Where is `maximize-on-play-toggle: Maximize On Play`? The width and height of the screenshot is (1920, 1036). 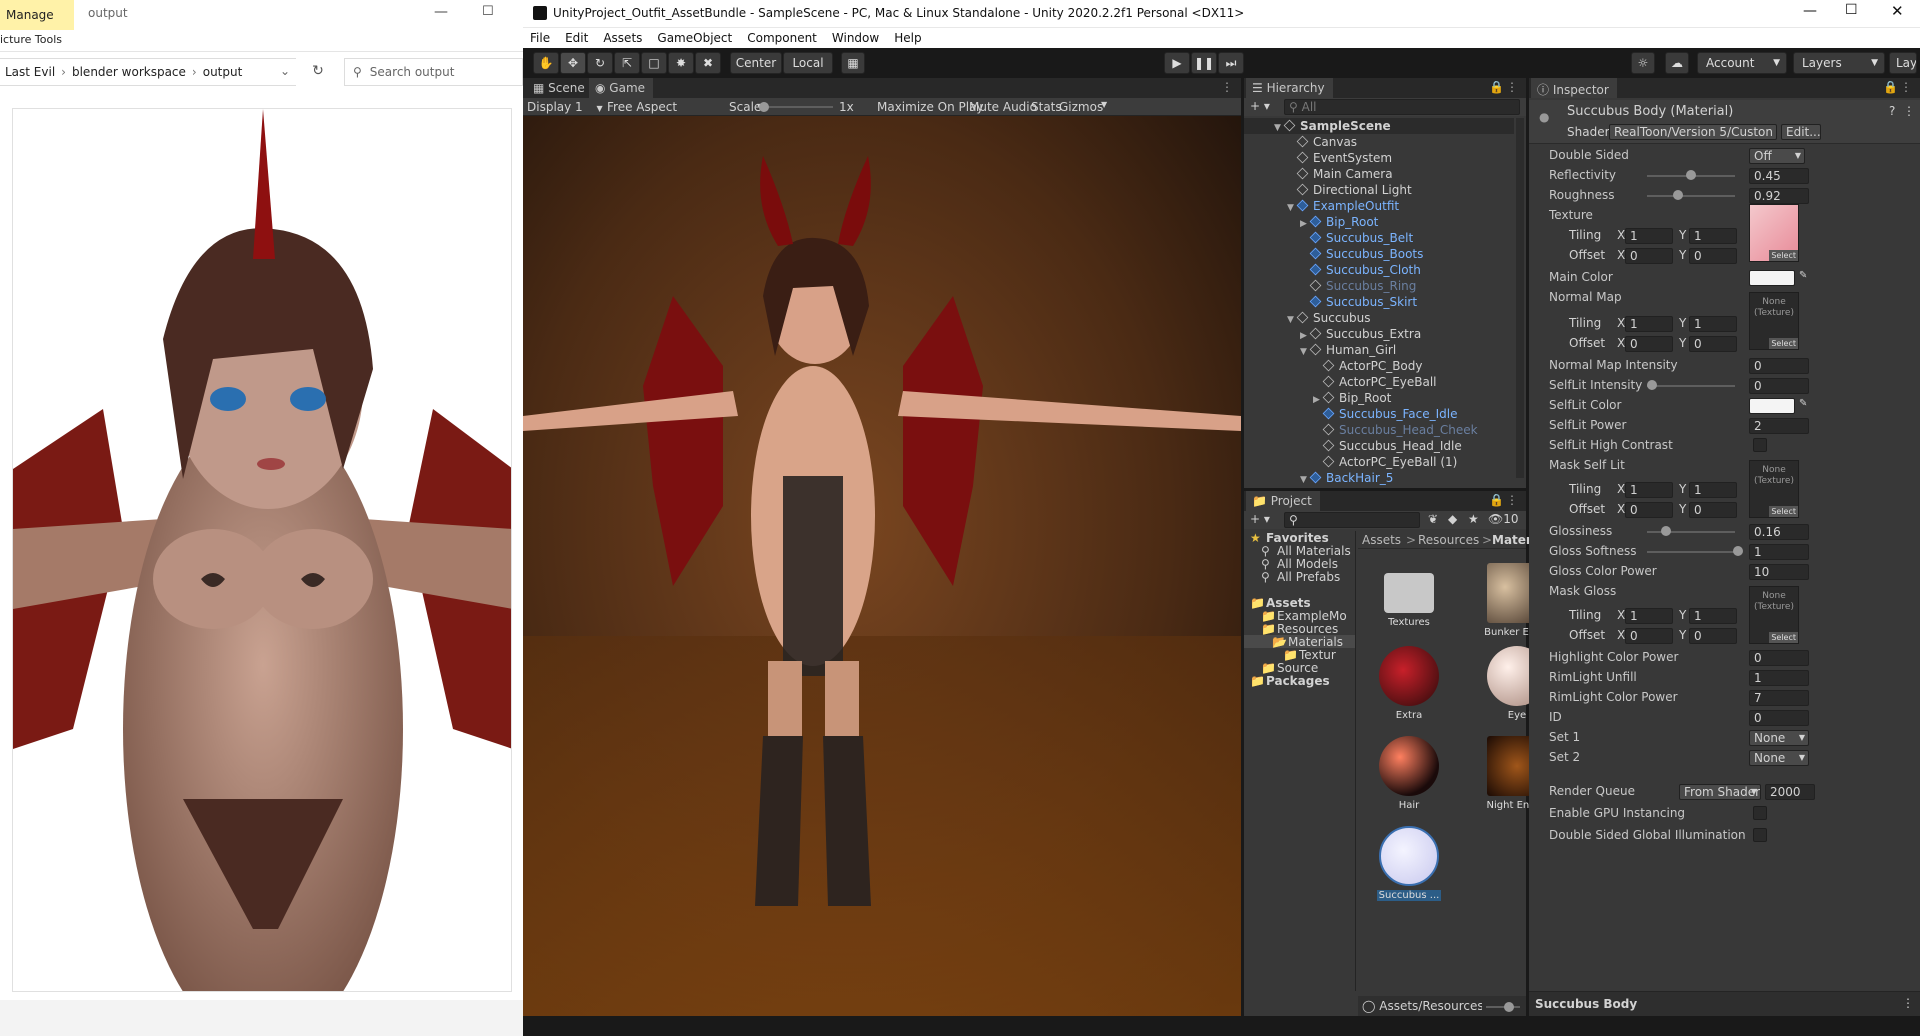 maximize-on-play-toggle: Maximize On Play is located at coordinates (930, 107).